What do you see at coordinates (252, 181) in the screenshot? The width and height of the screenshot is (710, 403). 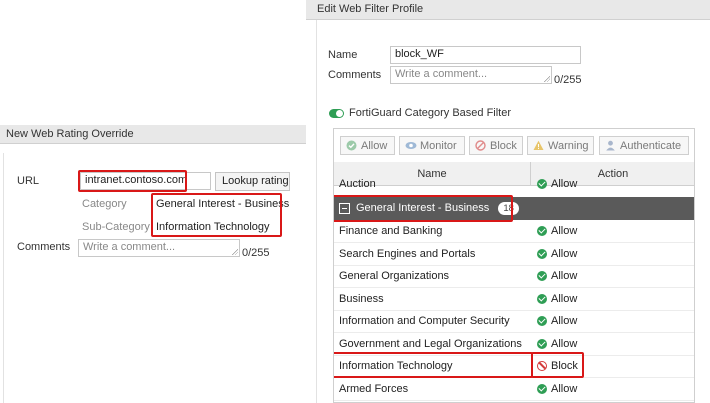 I see `lookup-rating-button: Lookup rating` at bounding box center [252, 181].